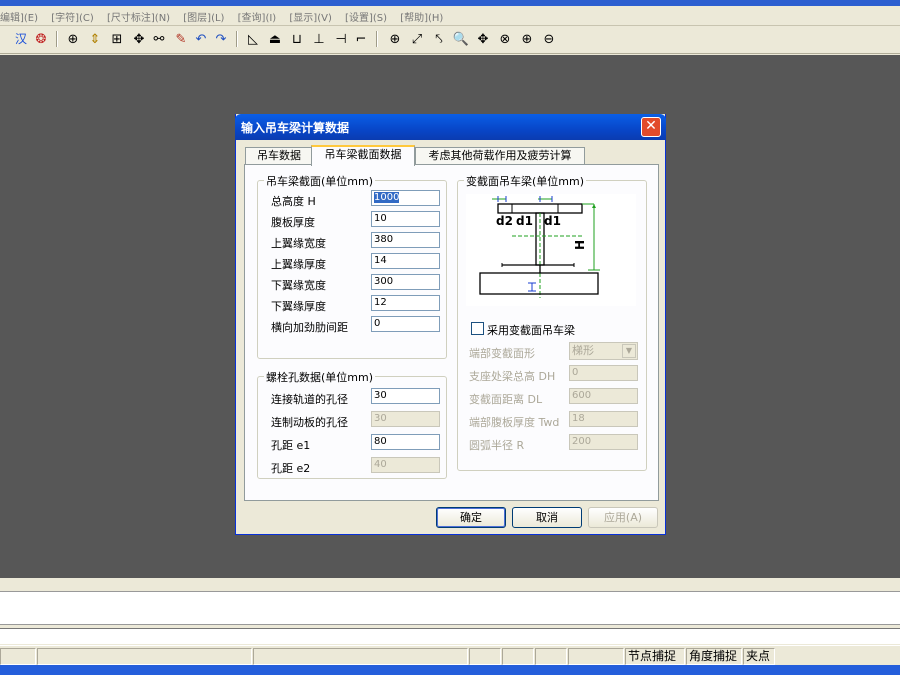 The image size is (900, 675). What do you see at coordinates (512, 376) in the screenshot?
I see `field-label: 支座处梁总高 DH` at bounding box center [512, 376].